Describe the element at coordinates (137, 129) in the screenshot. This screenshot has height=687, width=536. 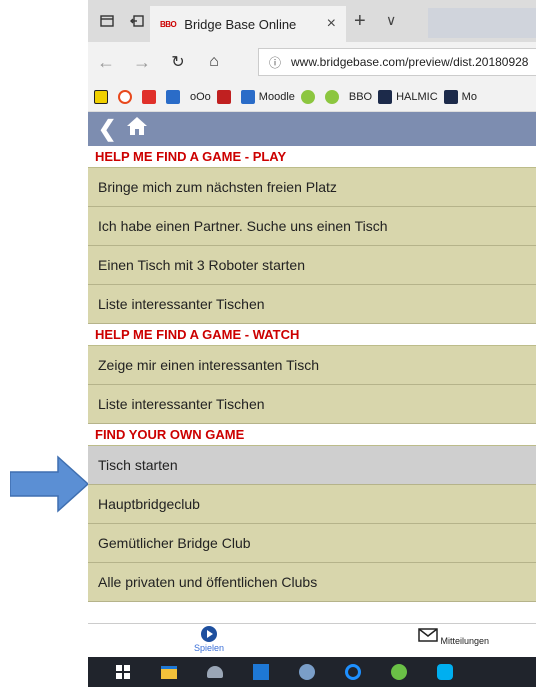
I see `home-icon` at that location.